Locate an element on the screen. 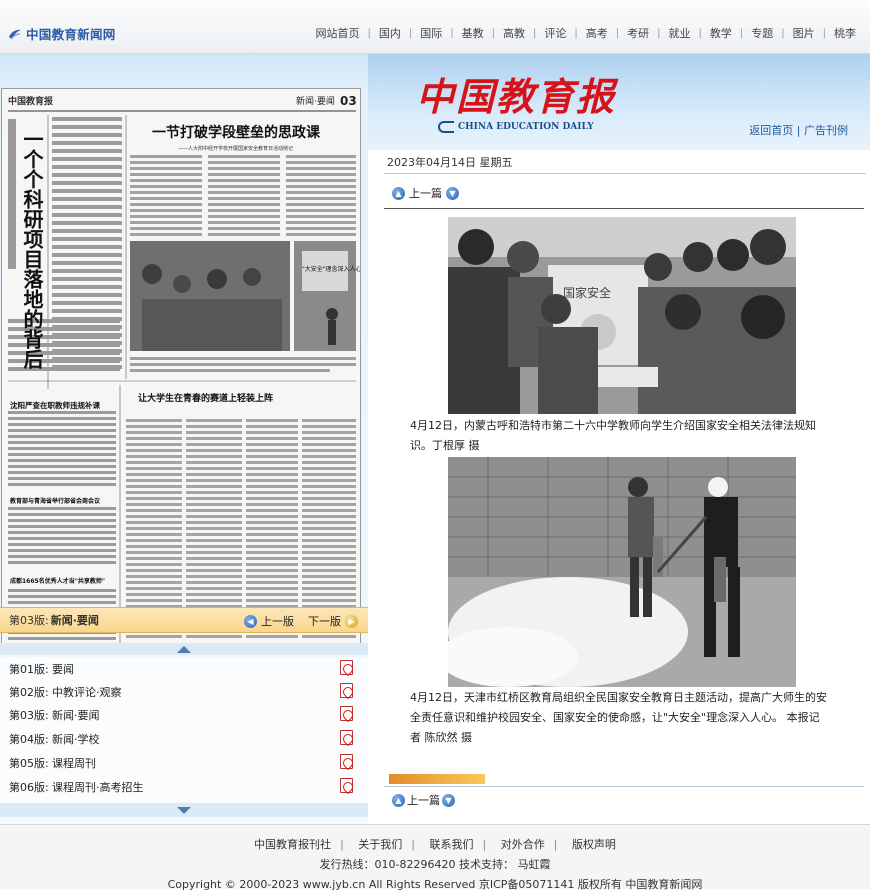 This screenshot has width=870, height=892. home-ad-links: 返回首页 | 广告刊例 is located at coordinates (798, 130).